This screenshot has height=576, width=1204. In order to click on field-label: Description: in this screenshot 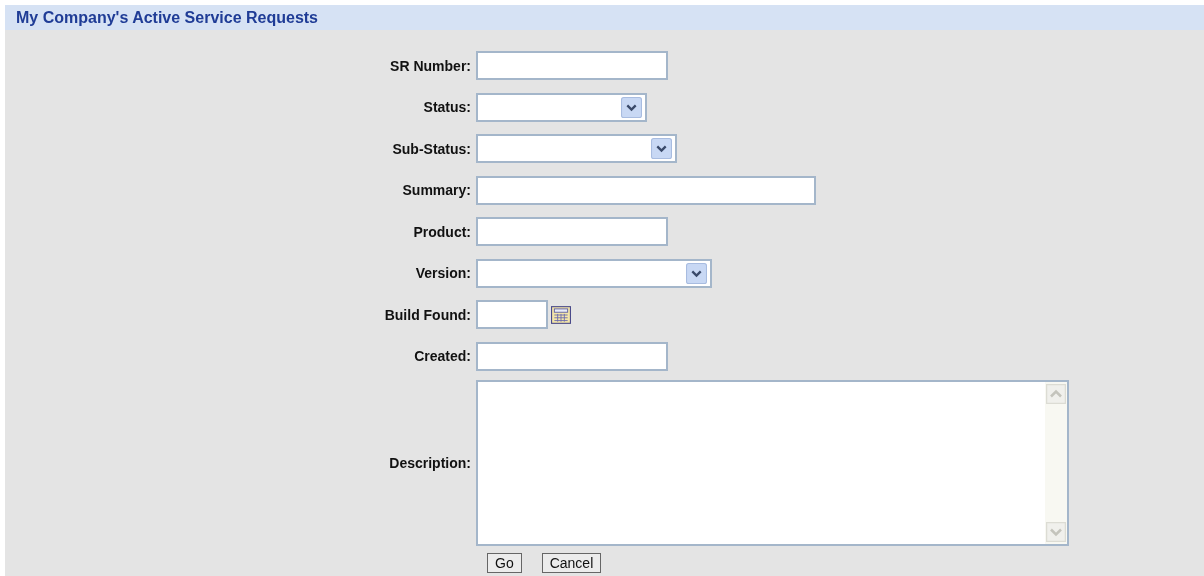, I will do `click(430, 463)`.